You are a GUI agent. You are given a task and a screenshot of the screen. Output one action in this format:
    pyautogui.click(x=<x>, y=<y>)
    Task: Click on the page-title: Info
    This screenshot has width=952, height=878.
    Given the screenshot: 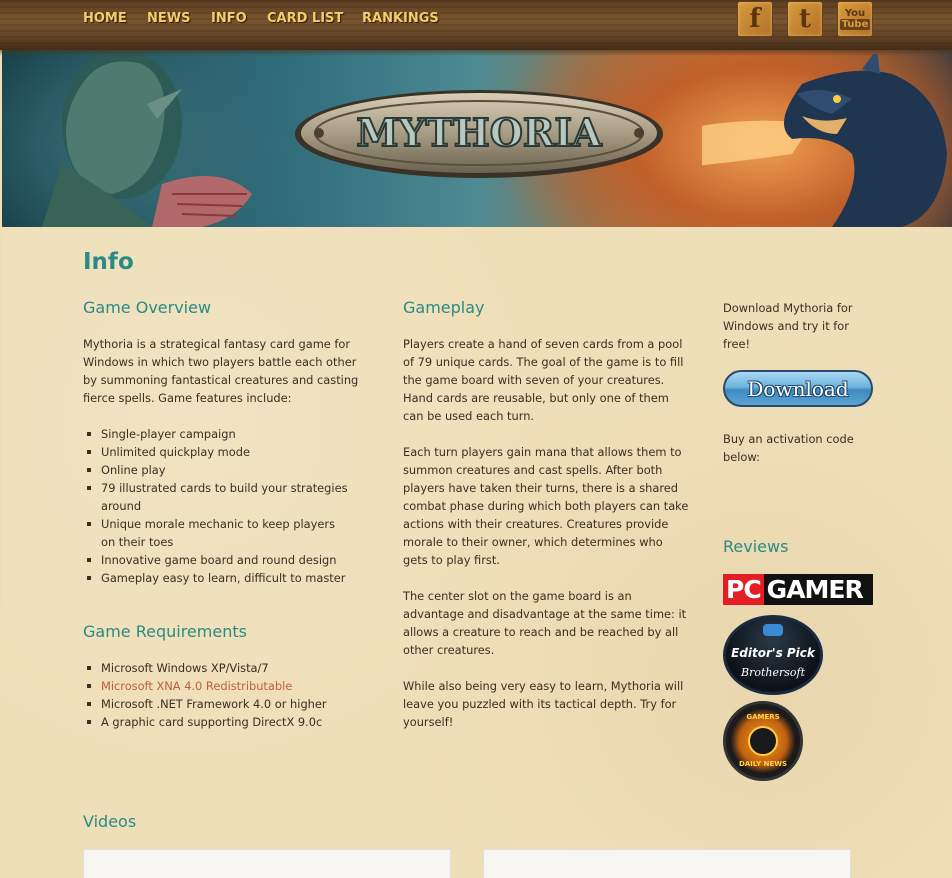 What is the action you would take?
    pyautogui.click(x=108, y=262)
    